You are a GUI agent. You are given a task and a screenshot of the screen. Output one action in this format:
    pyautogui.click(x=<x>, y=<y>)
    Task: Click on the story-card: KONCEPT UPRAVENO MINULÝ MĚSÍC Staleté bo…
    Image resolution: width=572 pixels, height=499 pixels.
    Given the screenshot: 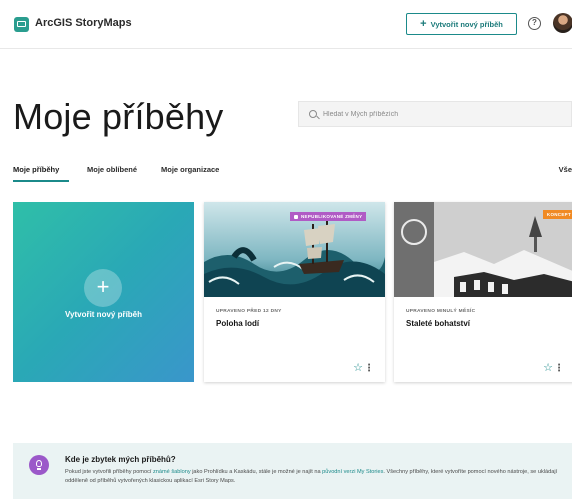 What is the action you would take?
    pyautogui.click(x=483, y=292)
    